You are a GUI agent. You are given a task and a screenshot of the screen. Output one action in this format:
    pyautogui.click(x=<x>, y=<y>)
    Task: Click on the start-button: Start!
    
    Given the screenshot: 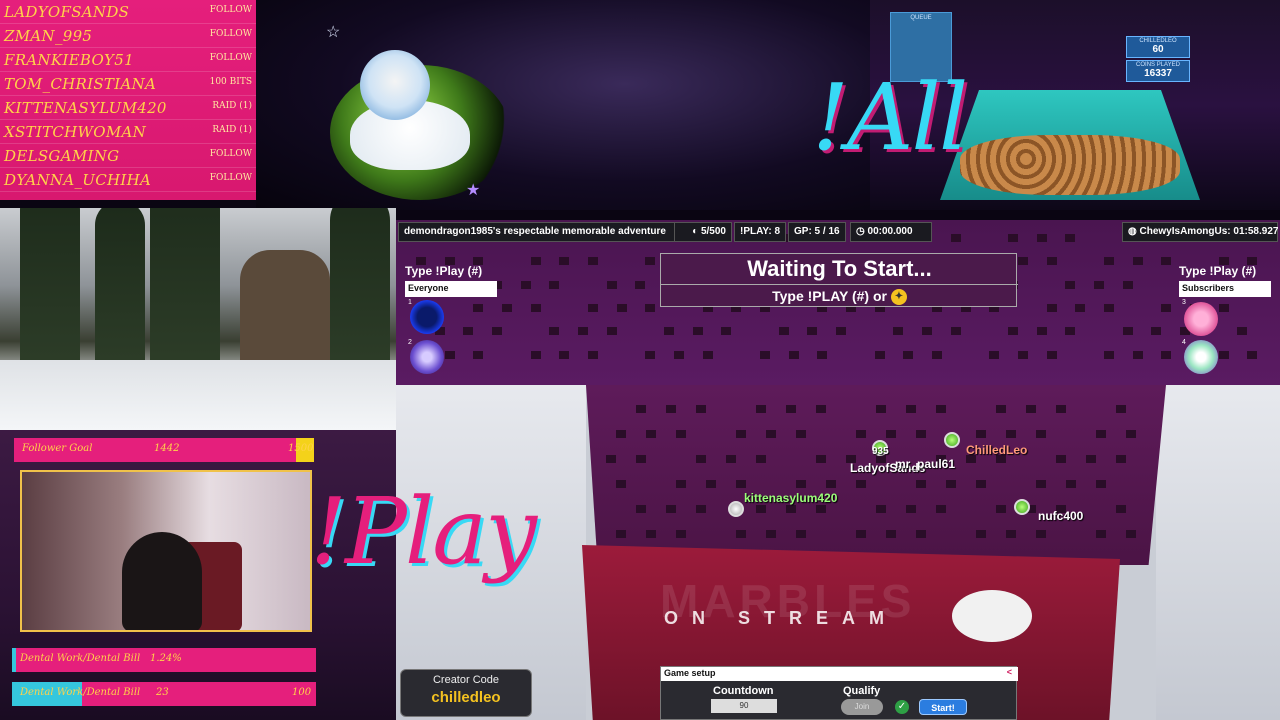 What is the action you would take?
    pyautogui.click(x=943, y=707)
    